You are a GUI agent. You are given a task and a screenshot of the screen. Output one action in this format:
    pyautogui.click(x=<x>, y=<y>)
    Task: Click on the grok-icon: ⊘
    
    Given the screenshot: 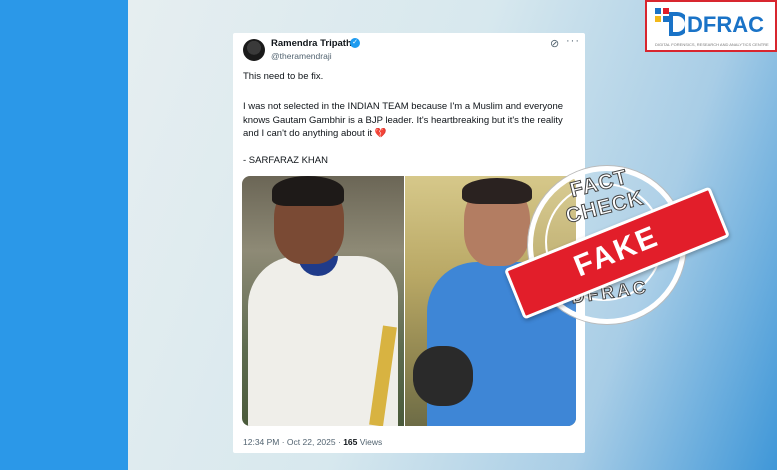 What is the action you would take?
    pyautogui.click(x=554, y=43)
    